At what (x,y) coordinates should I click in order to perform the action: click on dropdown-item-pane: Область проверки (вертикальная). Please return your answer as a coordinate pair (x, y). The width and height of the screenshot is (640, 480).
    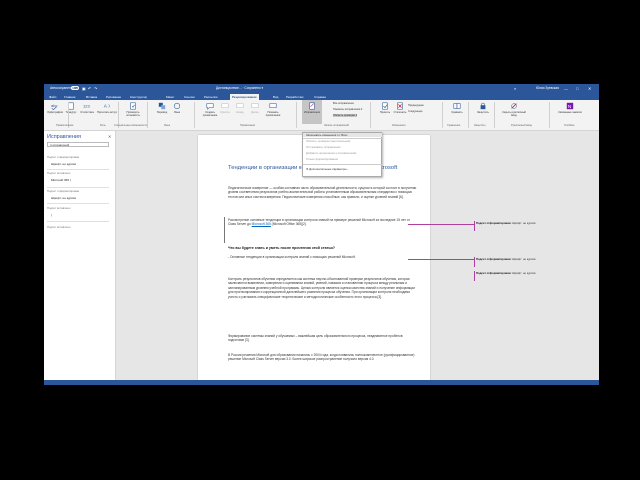
    Looking at the image, I should click on (328, 141).